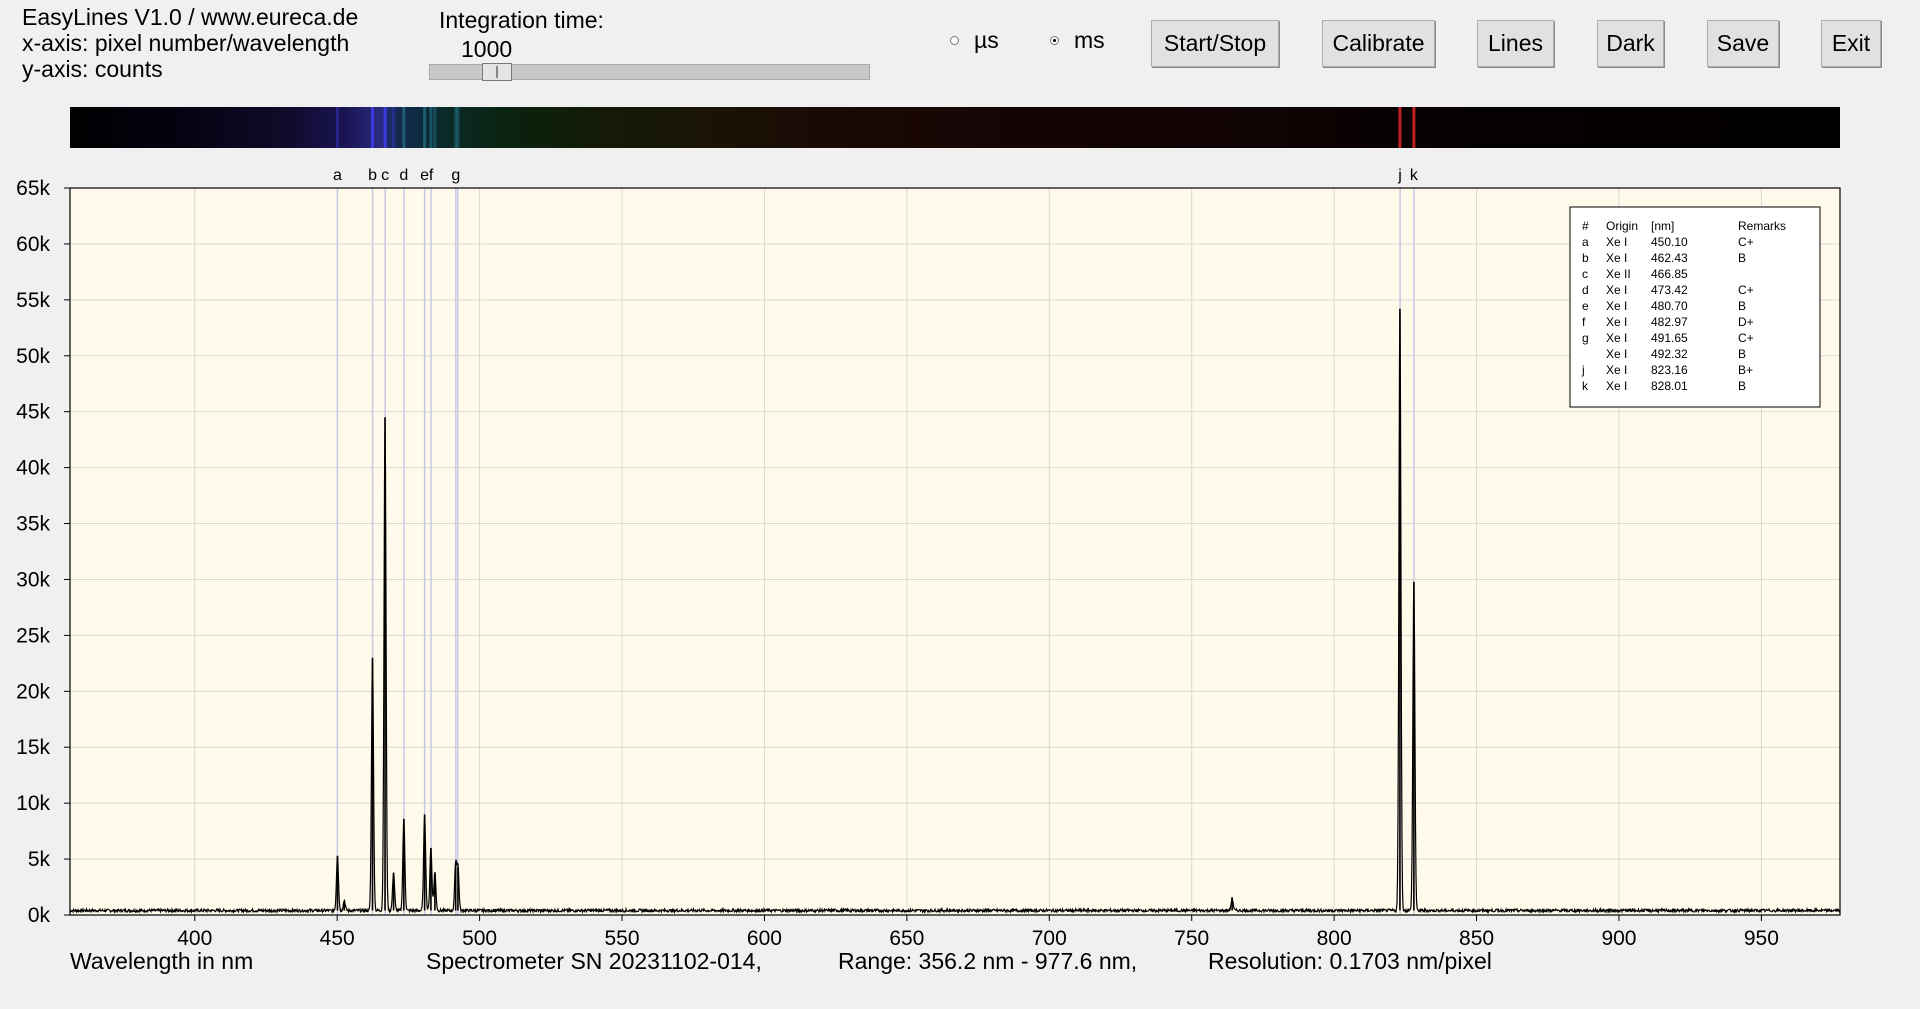 The height and width of the screenshot is (1009, 1920). I want to click on legend-header: [nm], so click(1662, 226).